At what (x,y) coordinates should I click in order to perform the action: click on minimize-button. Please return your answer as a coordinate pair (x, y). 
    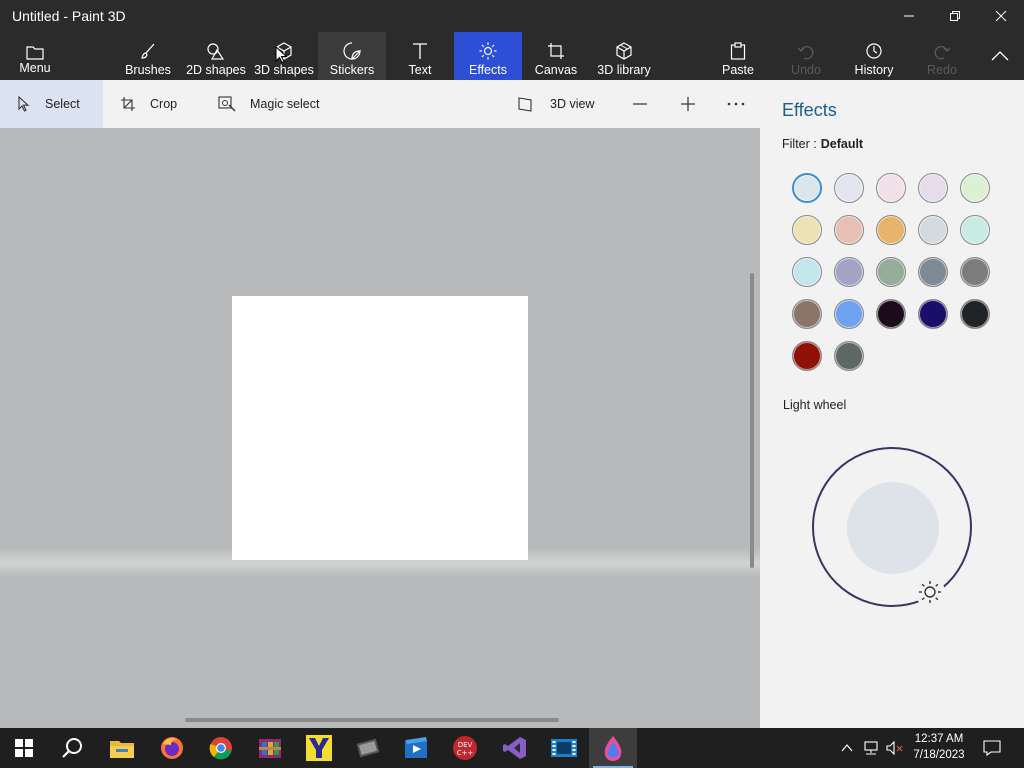
    Looking at the image, I should click on (909, 16).